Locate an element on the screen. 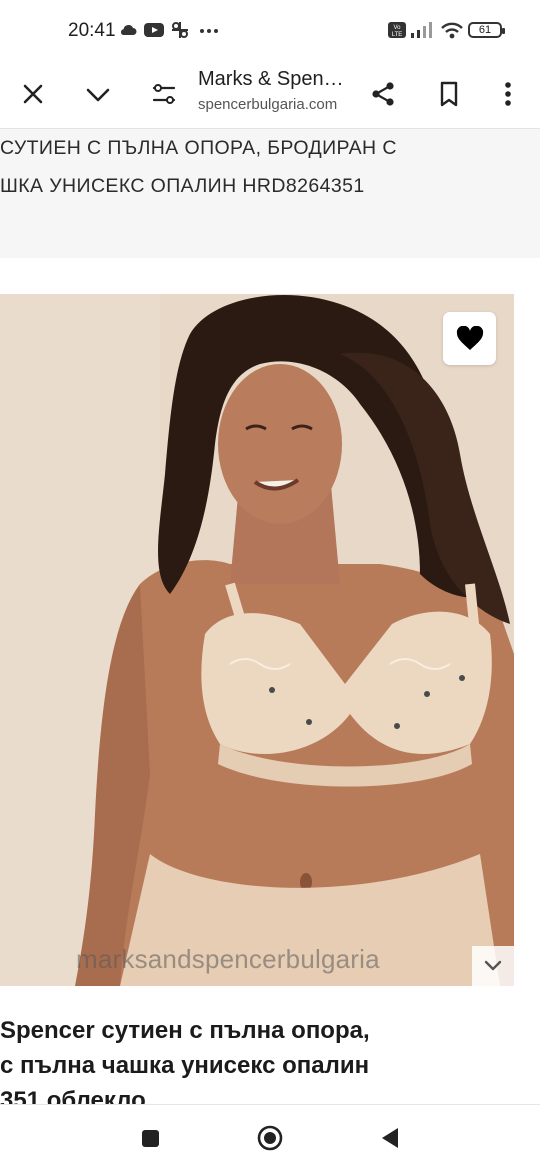  header-line-1: СУТИЕН С ПЪЛНА ОПОРА, БРОДИРАН С is located at coordinates (198, 148).